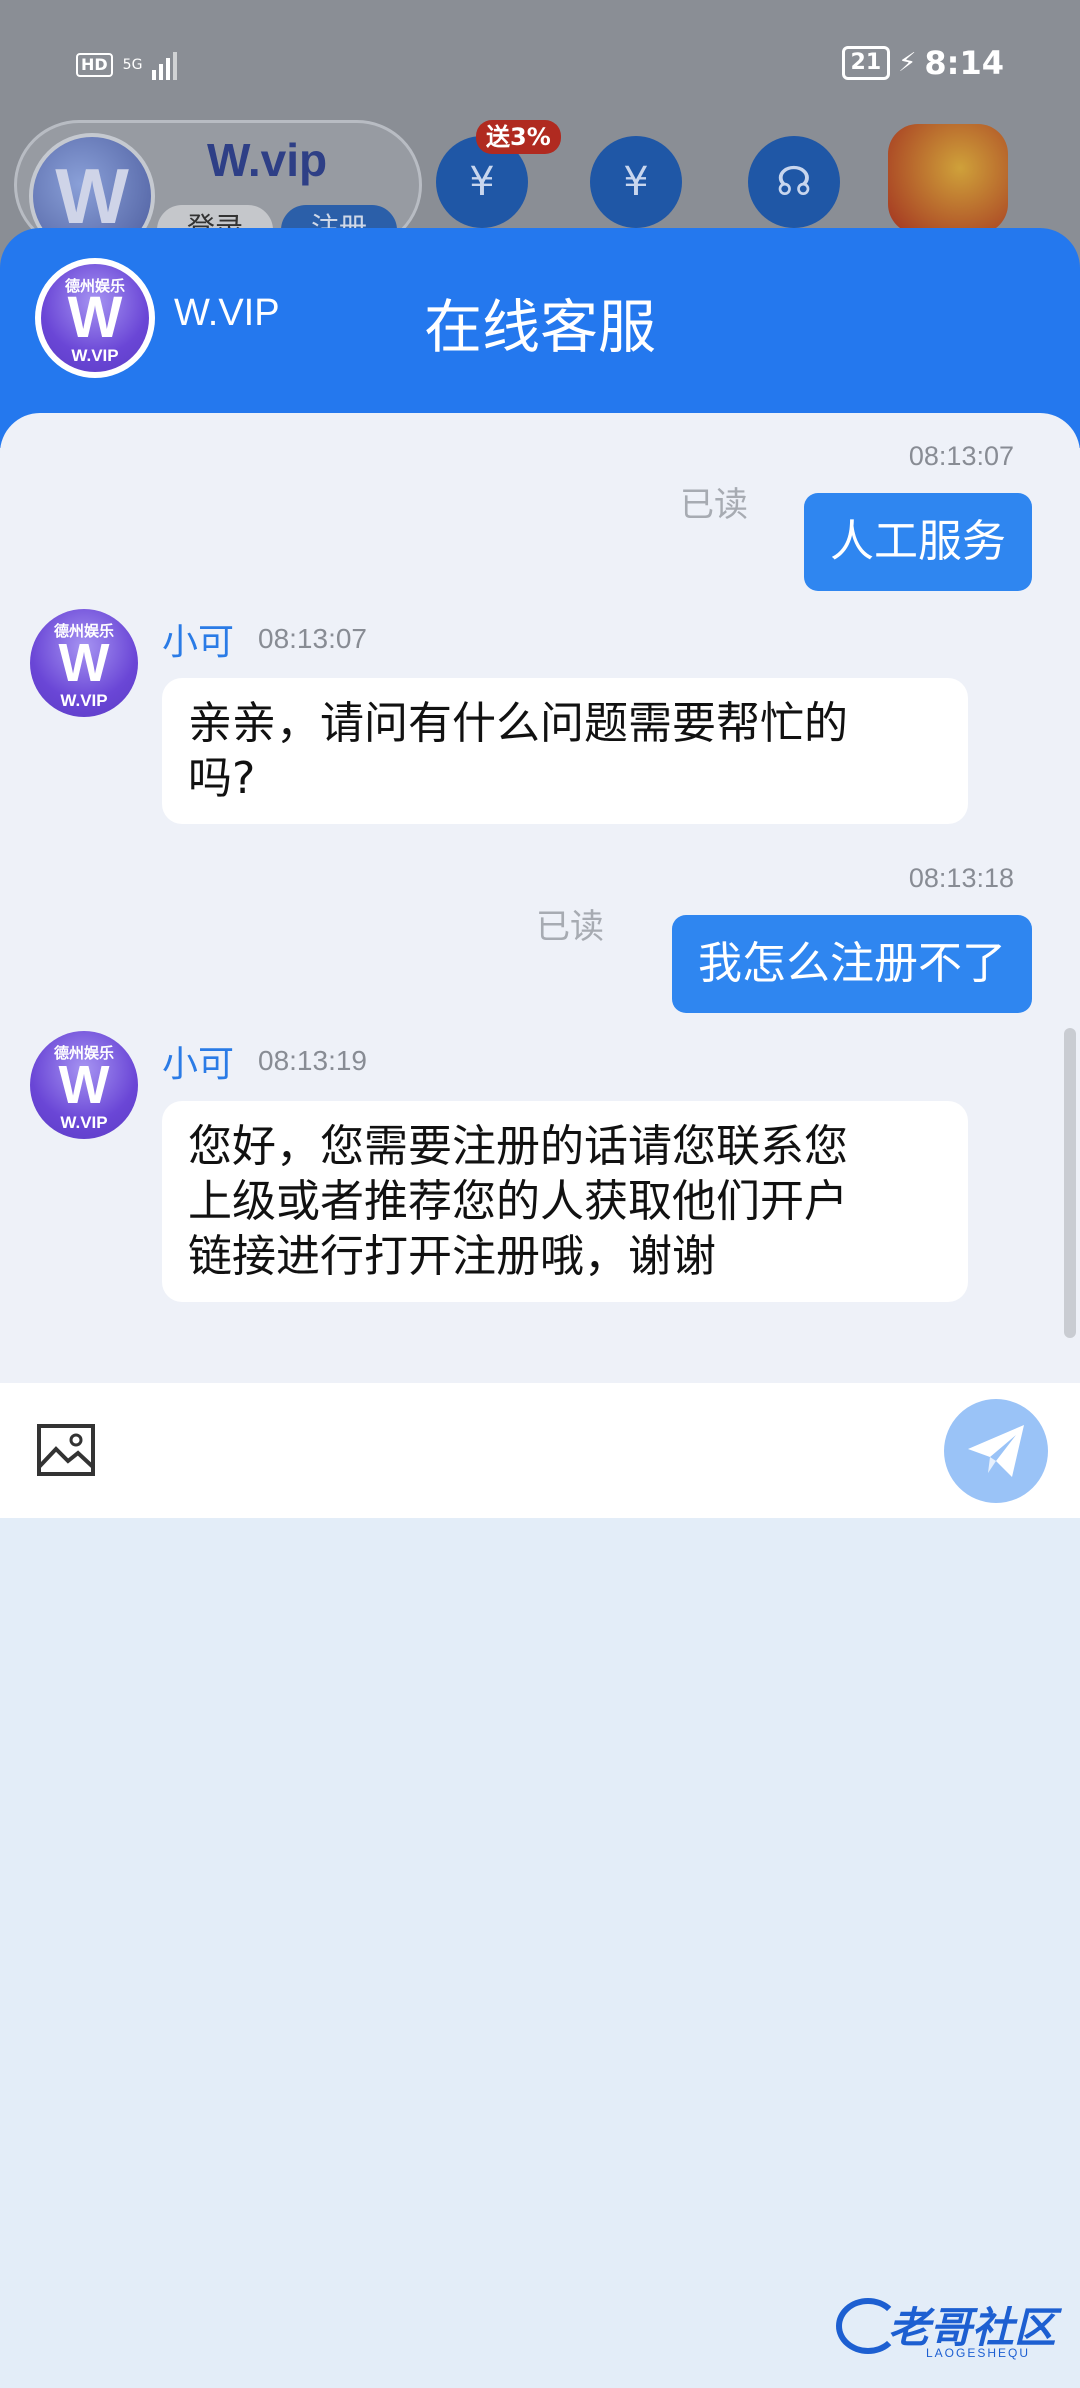  I want to click on background-brand: W.vip, so click(267, 160).